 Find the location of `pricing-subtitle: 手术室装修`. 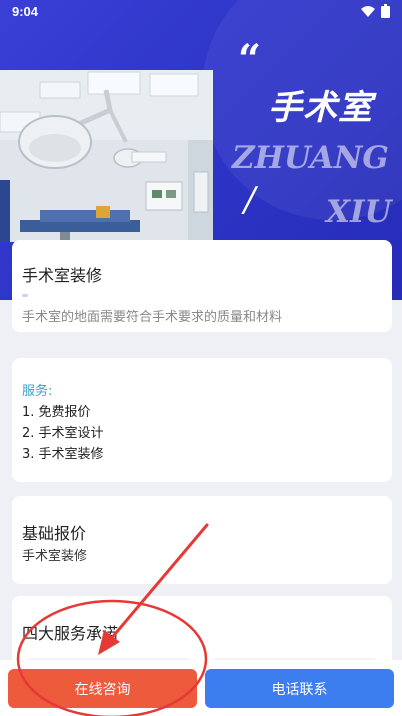

pricing-subtitle: 手术室装修 is located at coordinates (55, 556).